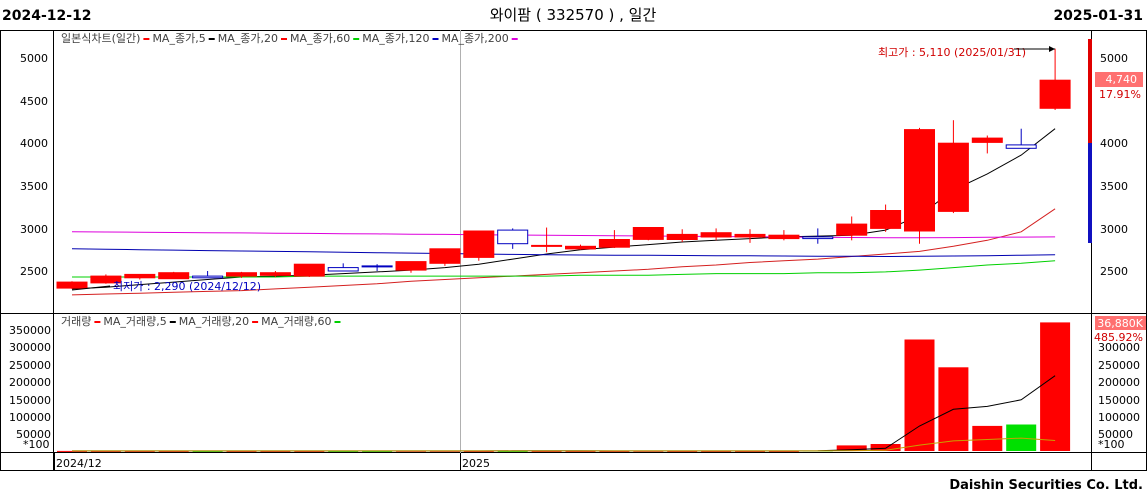  I want to click on price-legend-label: MA_종가,60, so click(320, 38).